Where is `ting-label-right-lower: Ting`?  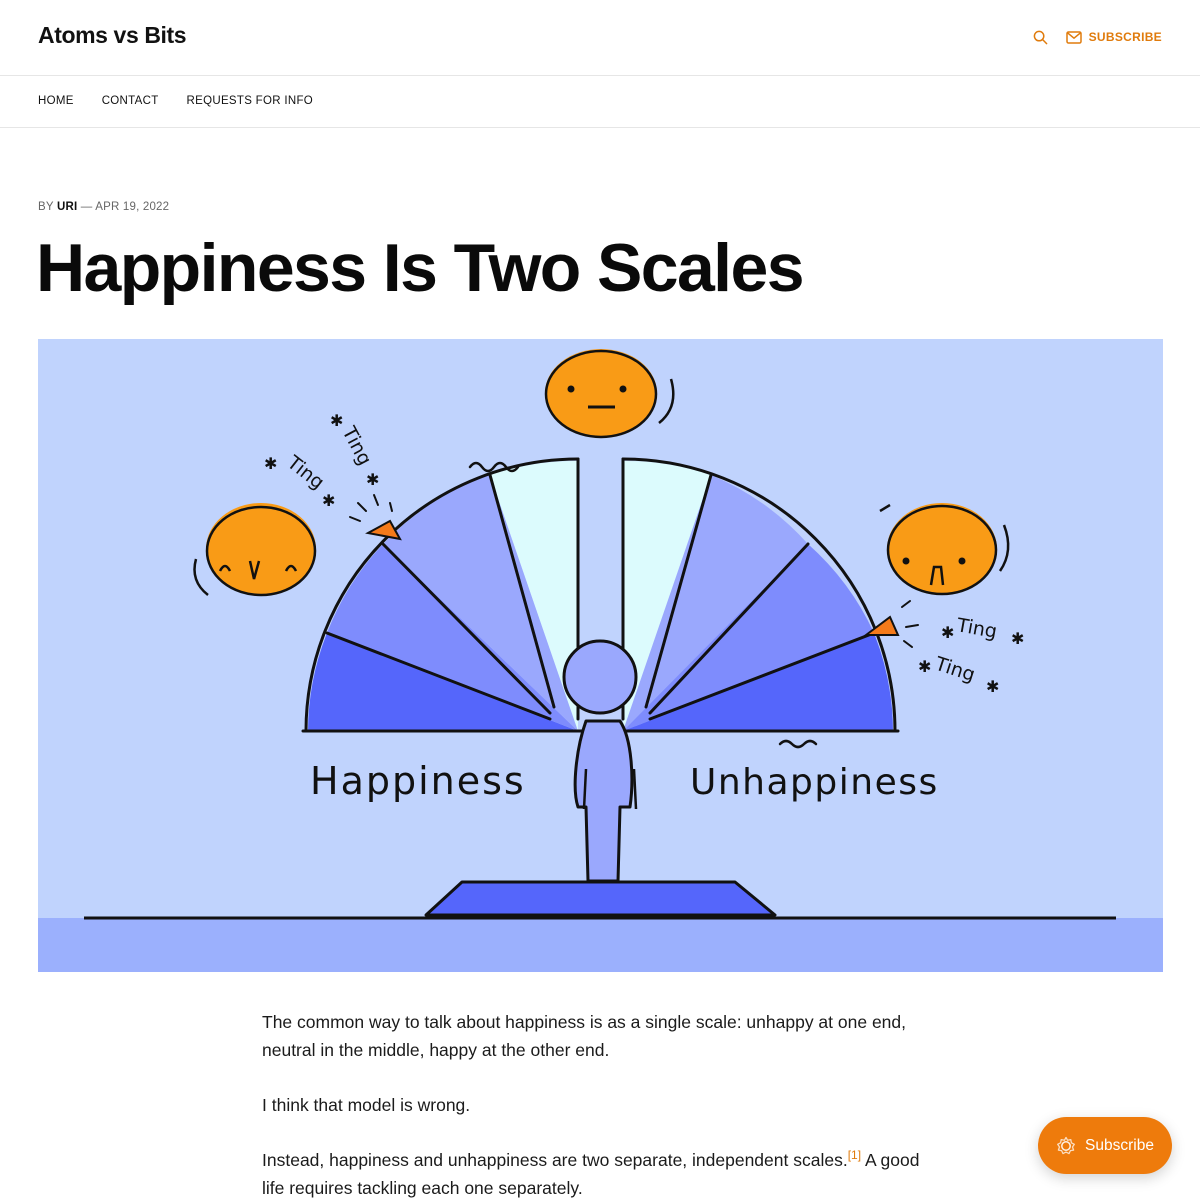 ting-label-right-lower: Ting is located at coordinates (955, 670).